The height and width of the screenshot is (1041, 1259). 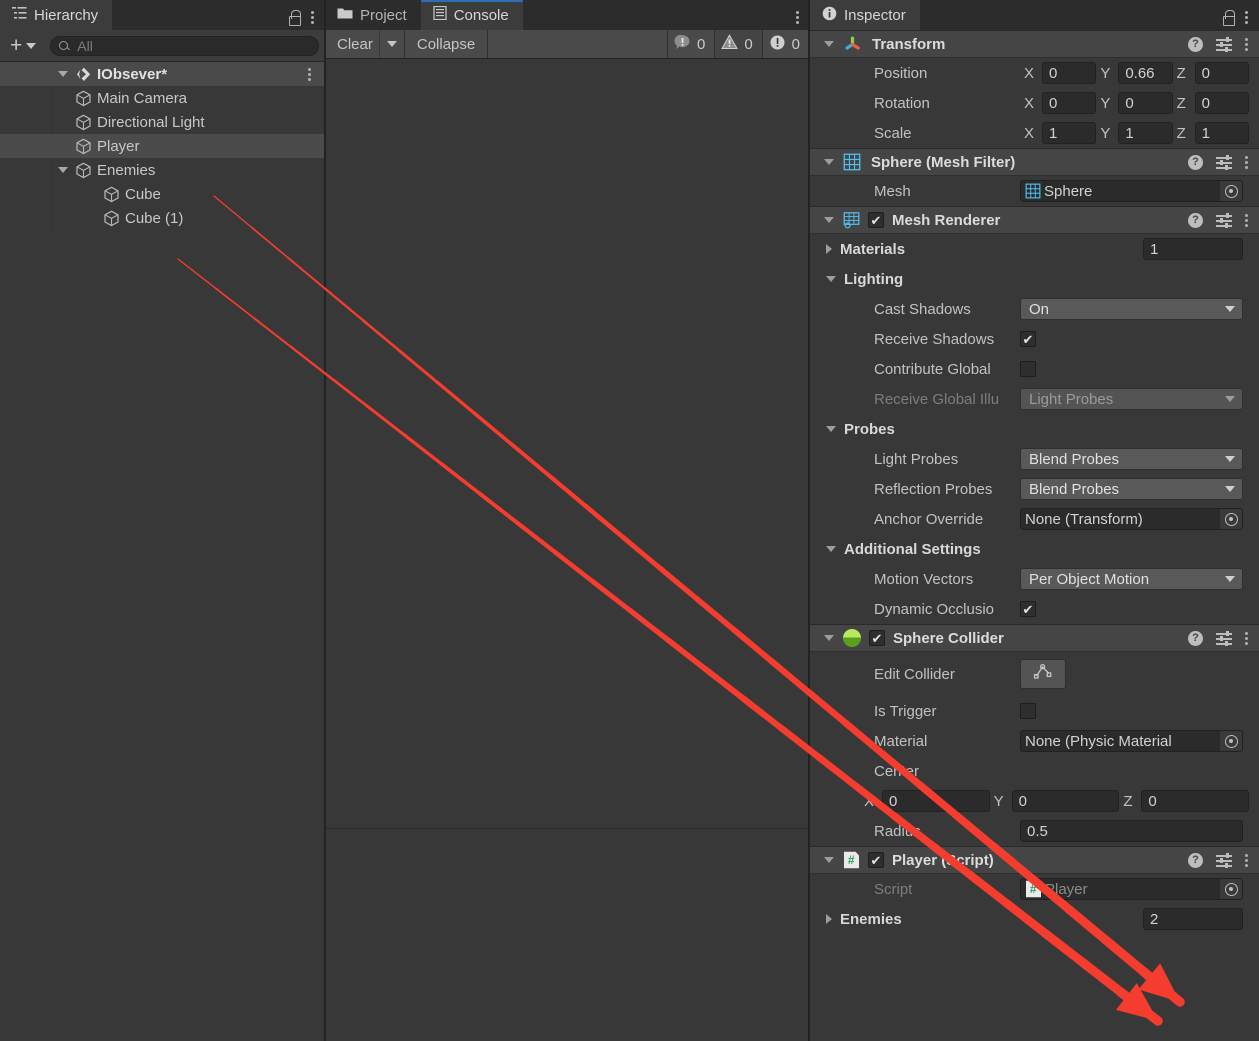 What do you see at coordinates (1131, 831) in the screenshot?
I see `field-radius: 0.5` at bounding box center [1131, 831].